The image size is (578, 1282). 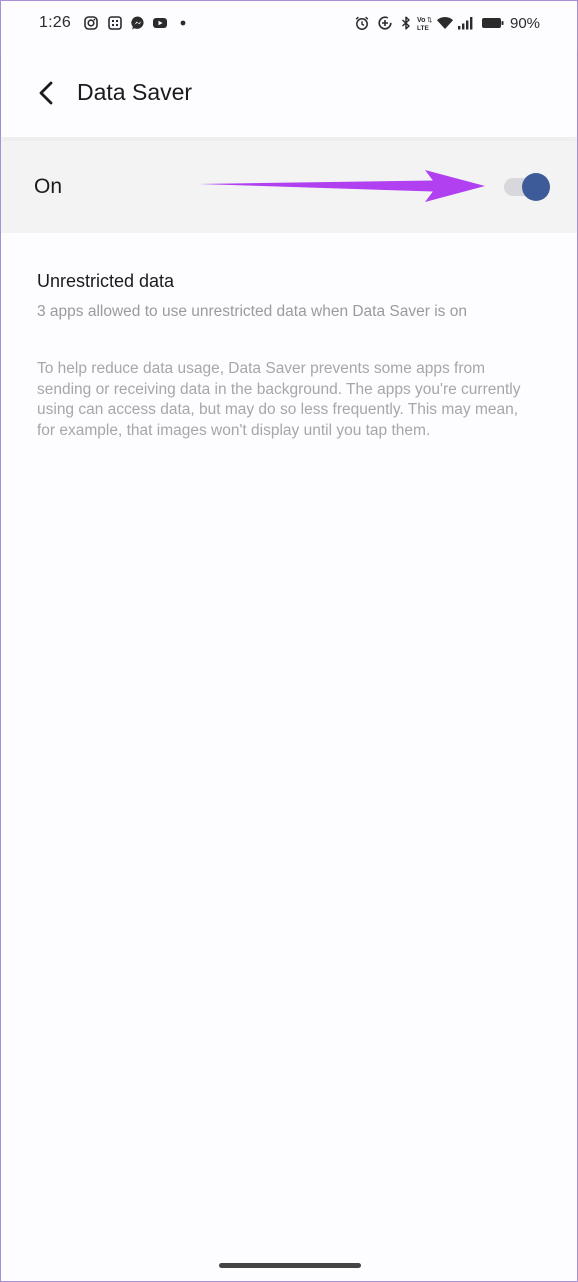 What do you see at coordinates (406, 23) in the screenshot?
I see `bluetooth-icon` at bounding box center [406, 23].